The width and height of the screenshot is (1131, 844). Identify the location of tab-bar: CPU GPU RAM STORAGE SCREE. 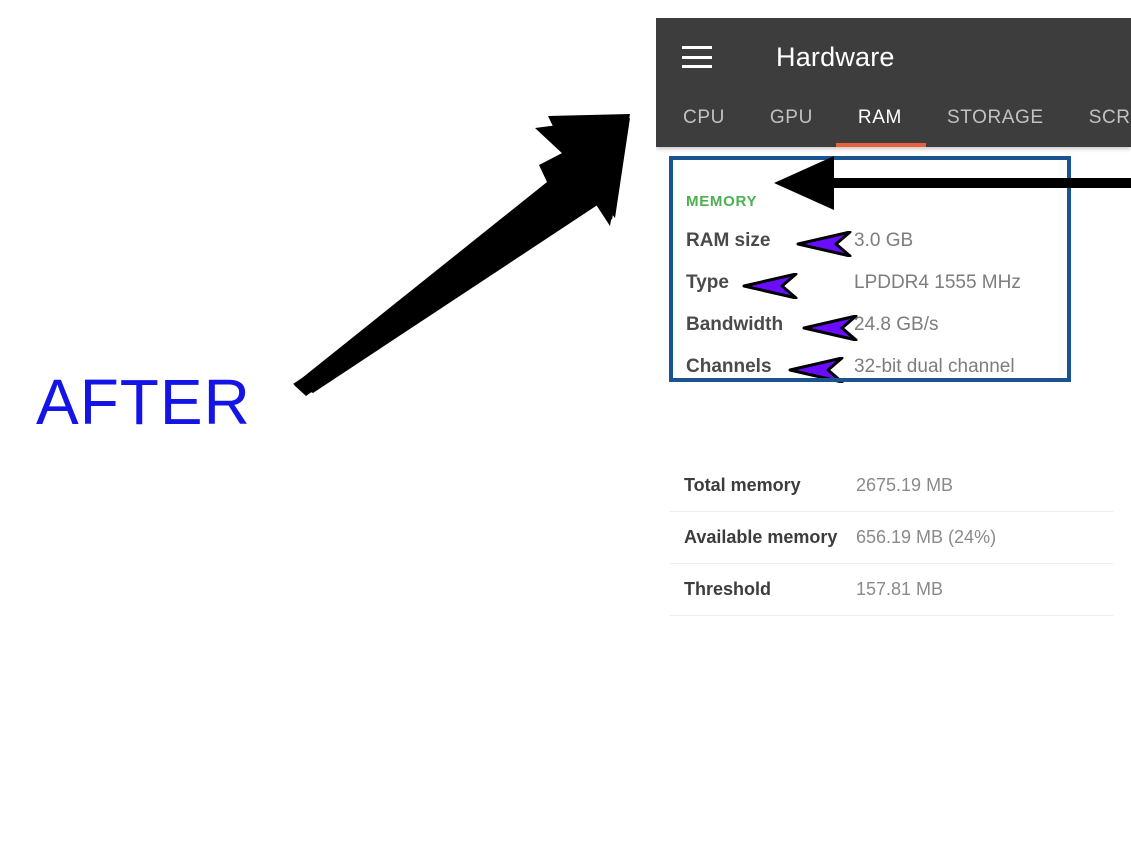
(893, 121).